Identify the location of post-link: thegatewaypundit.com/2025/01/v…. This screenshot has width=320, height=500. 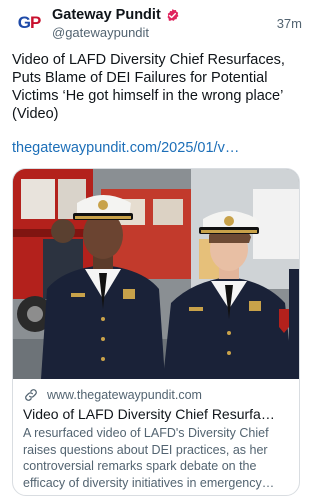
(125, 148).